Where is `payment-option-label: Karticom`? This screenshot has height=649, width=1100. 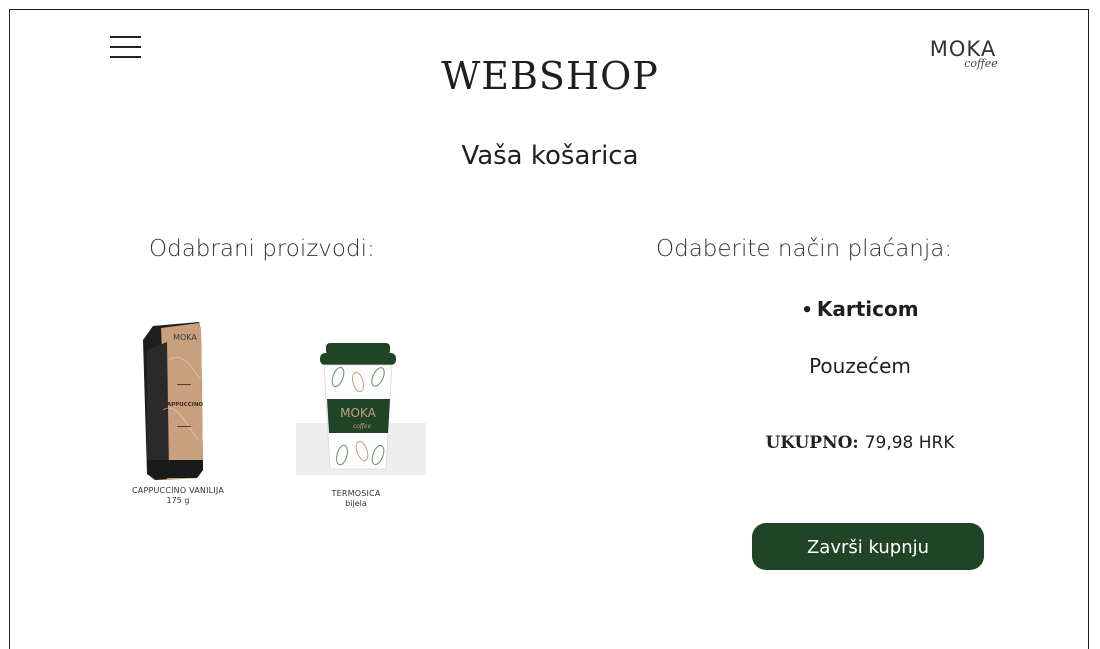 payment-option-label: Karticom is located at coordinates (867, 309).